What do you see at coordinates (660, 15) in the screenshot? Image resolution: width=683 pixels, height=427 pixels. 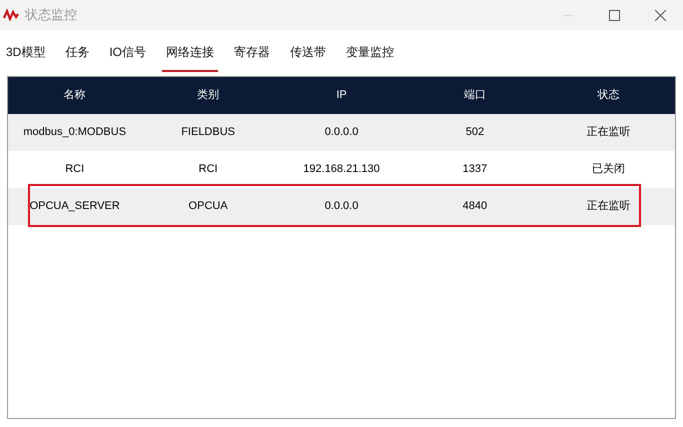 I see `close-icon` at bounding box center [660, 15].